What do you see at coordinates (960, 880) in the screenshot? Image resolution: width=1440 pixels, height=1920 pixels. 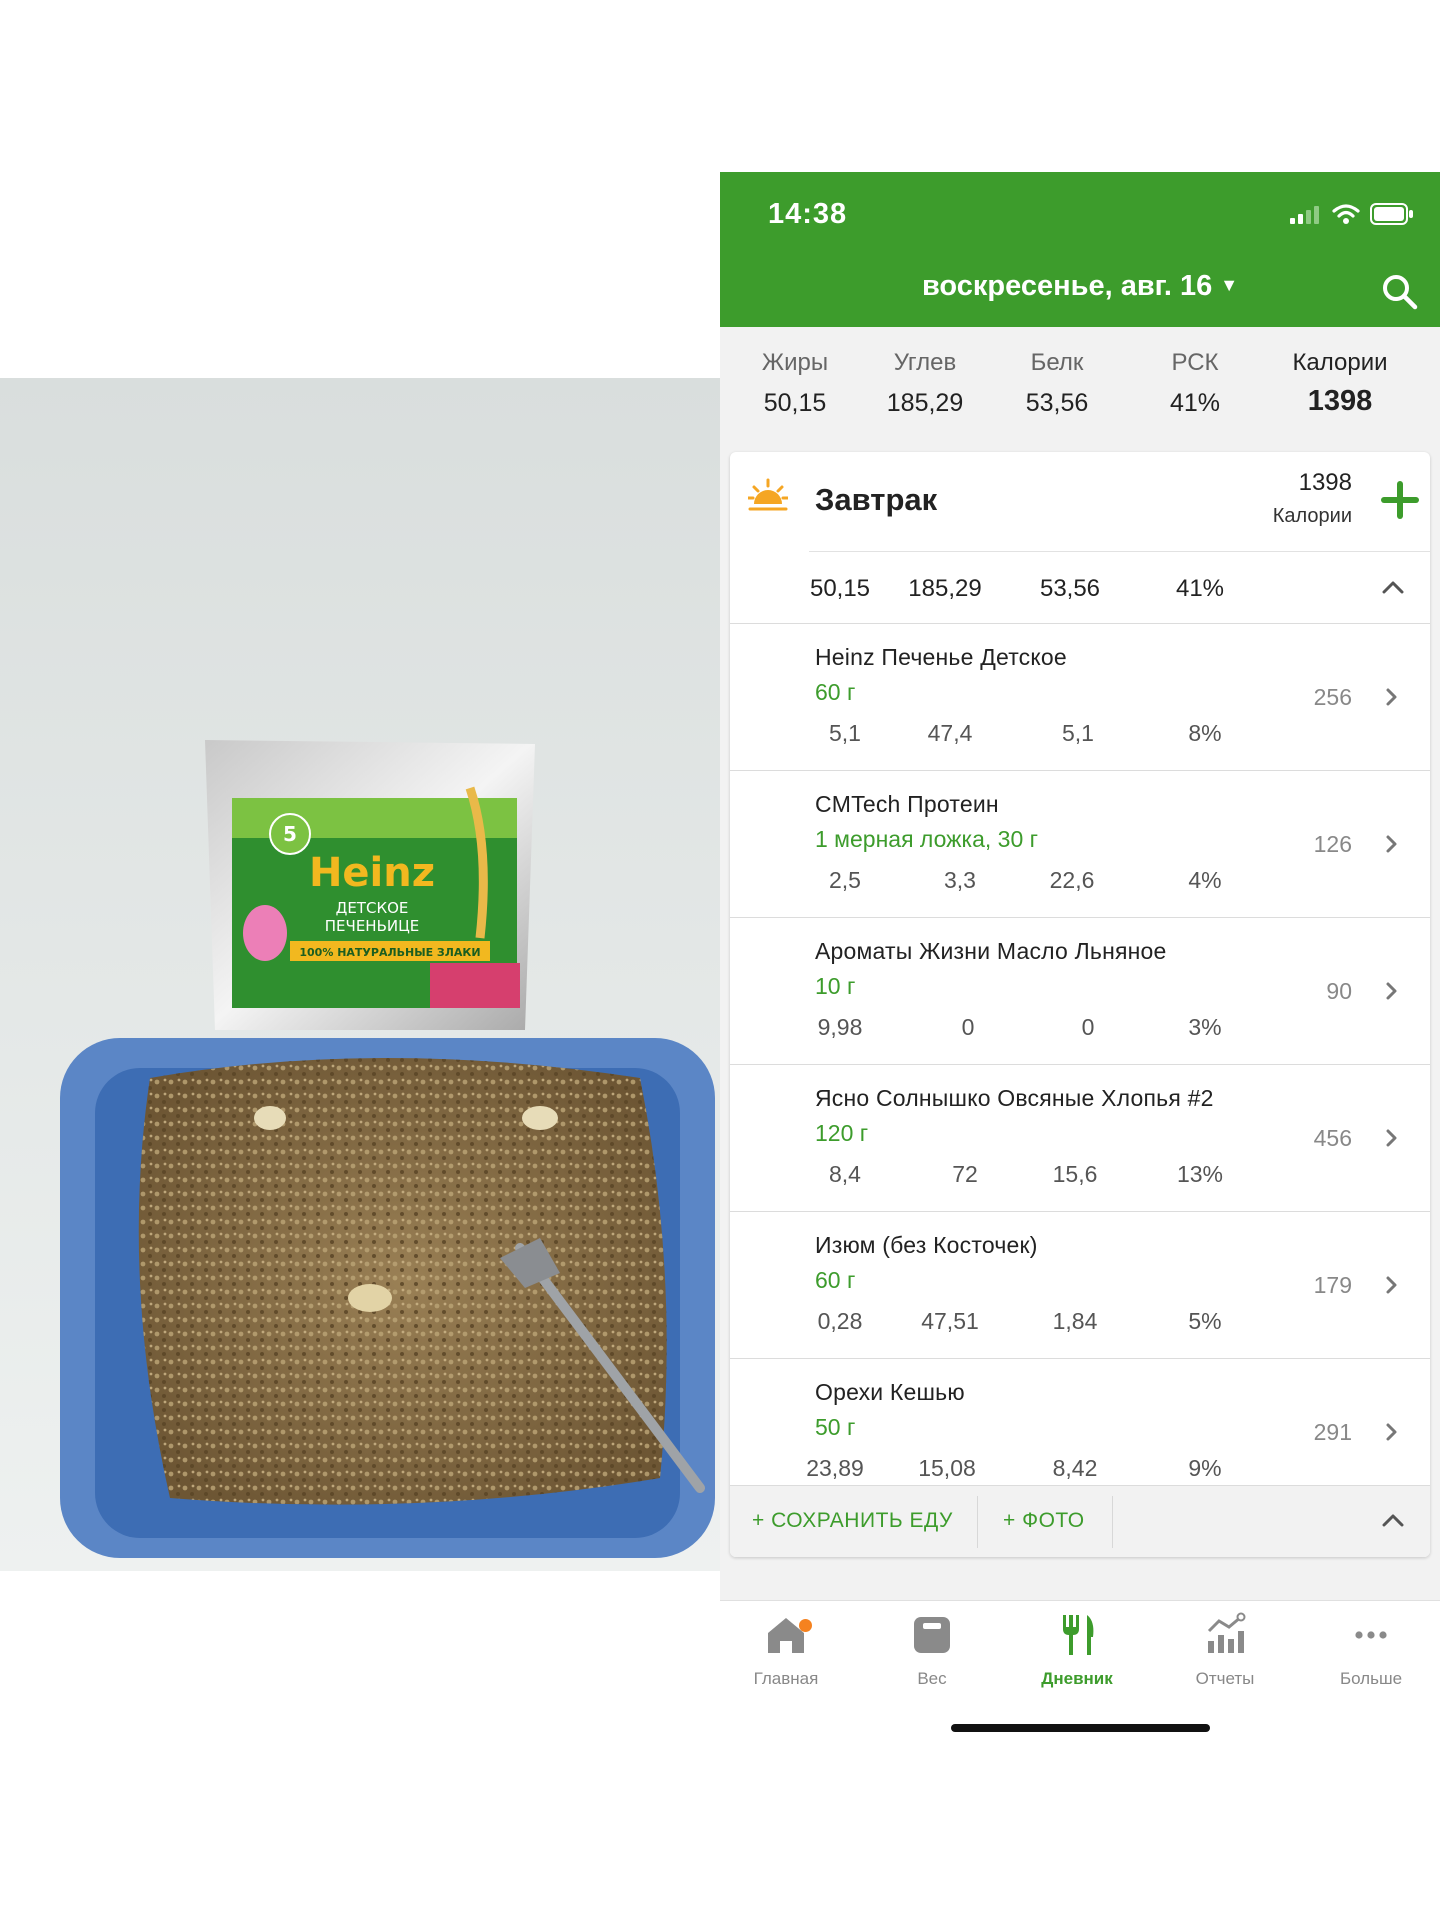 I see `food-carbs: 3,3` at bounding box center [960, 880].